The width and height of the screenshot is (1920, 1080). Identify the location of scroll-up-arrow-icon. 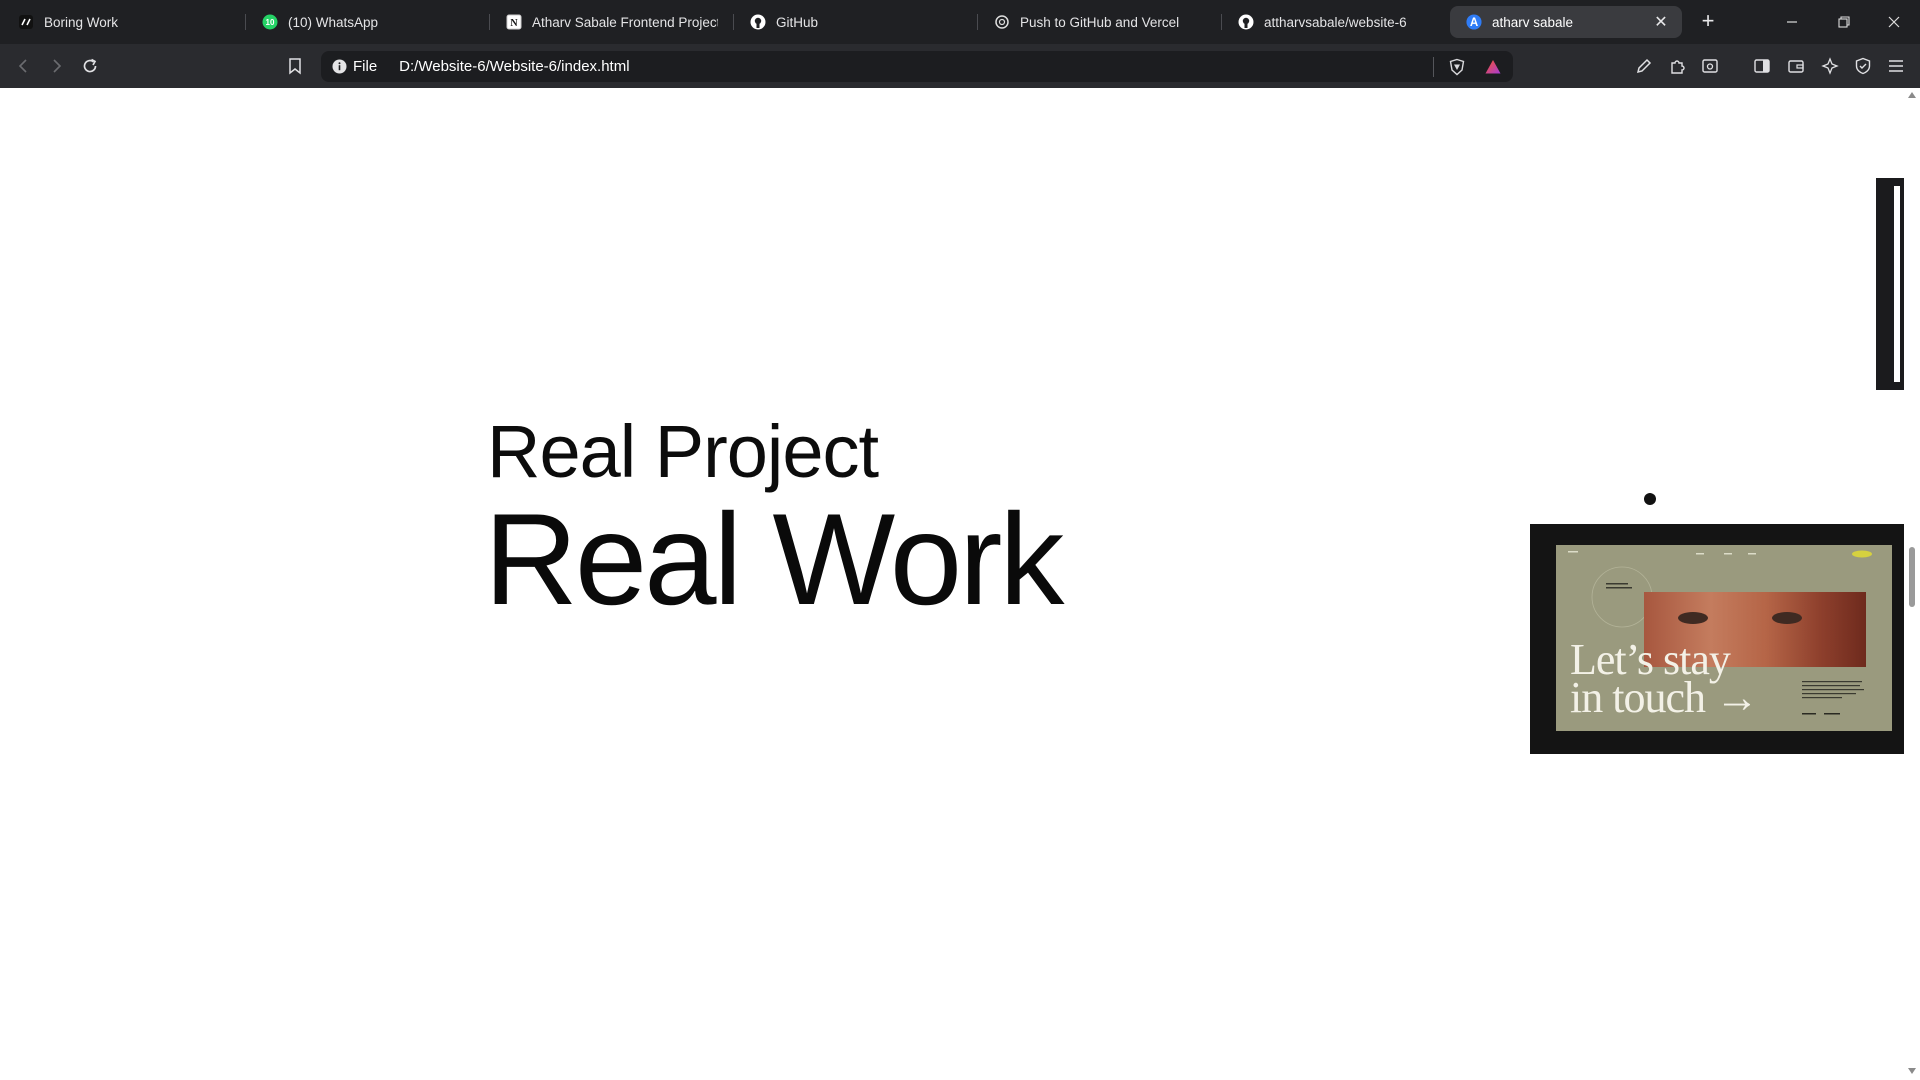
(1912, 95).